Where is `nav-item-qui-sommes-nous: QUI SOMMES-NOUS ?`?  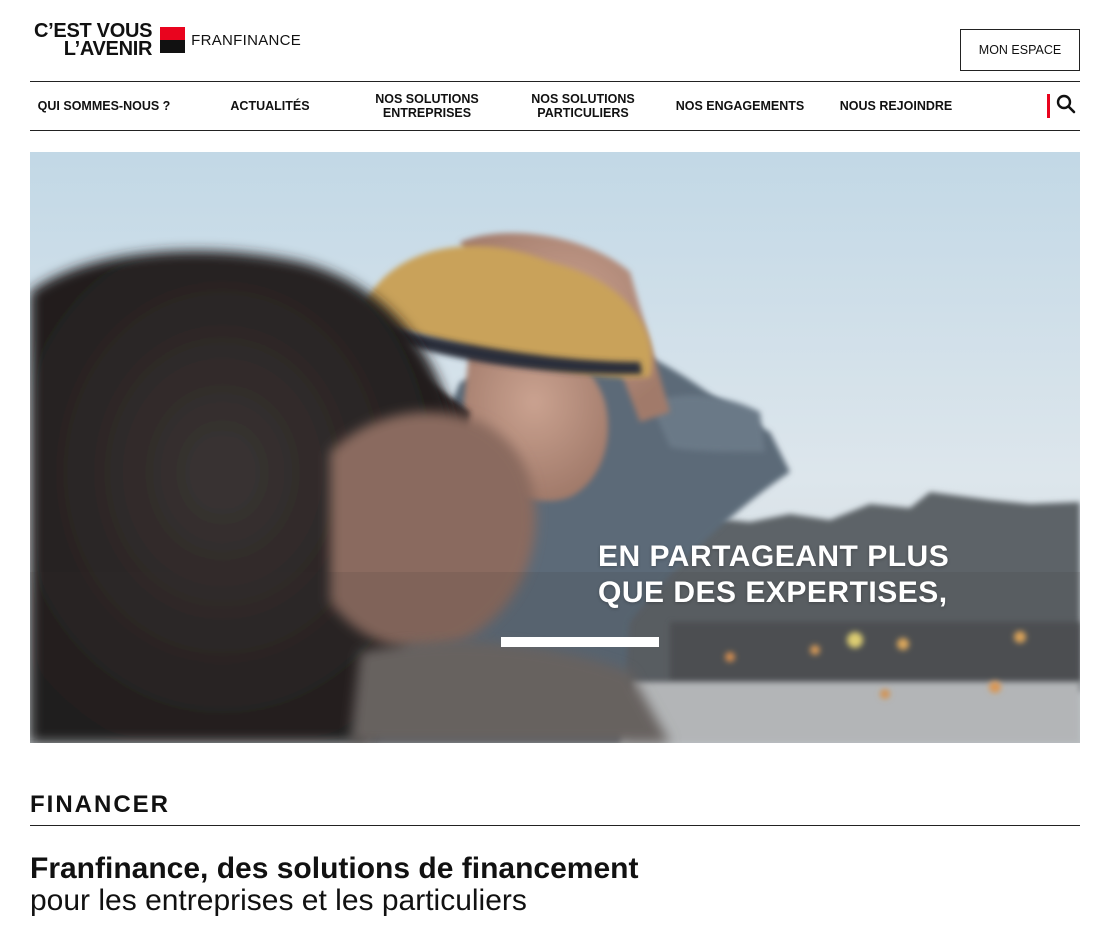 nav-item-qui-sommes-nous: QUI SOMMES-NOUS ? is located at coordinates (104, 106).